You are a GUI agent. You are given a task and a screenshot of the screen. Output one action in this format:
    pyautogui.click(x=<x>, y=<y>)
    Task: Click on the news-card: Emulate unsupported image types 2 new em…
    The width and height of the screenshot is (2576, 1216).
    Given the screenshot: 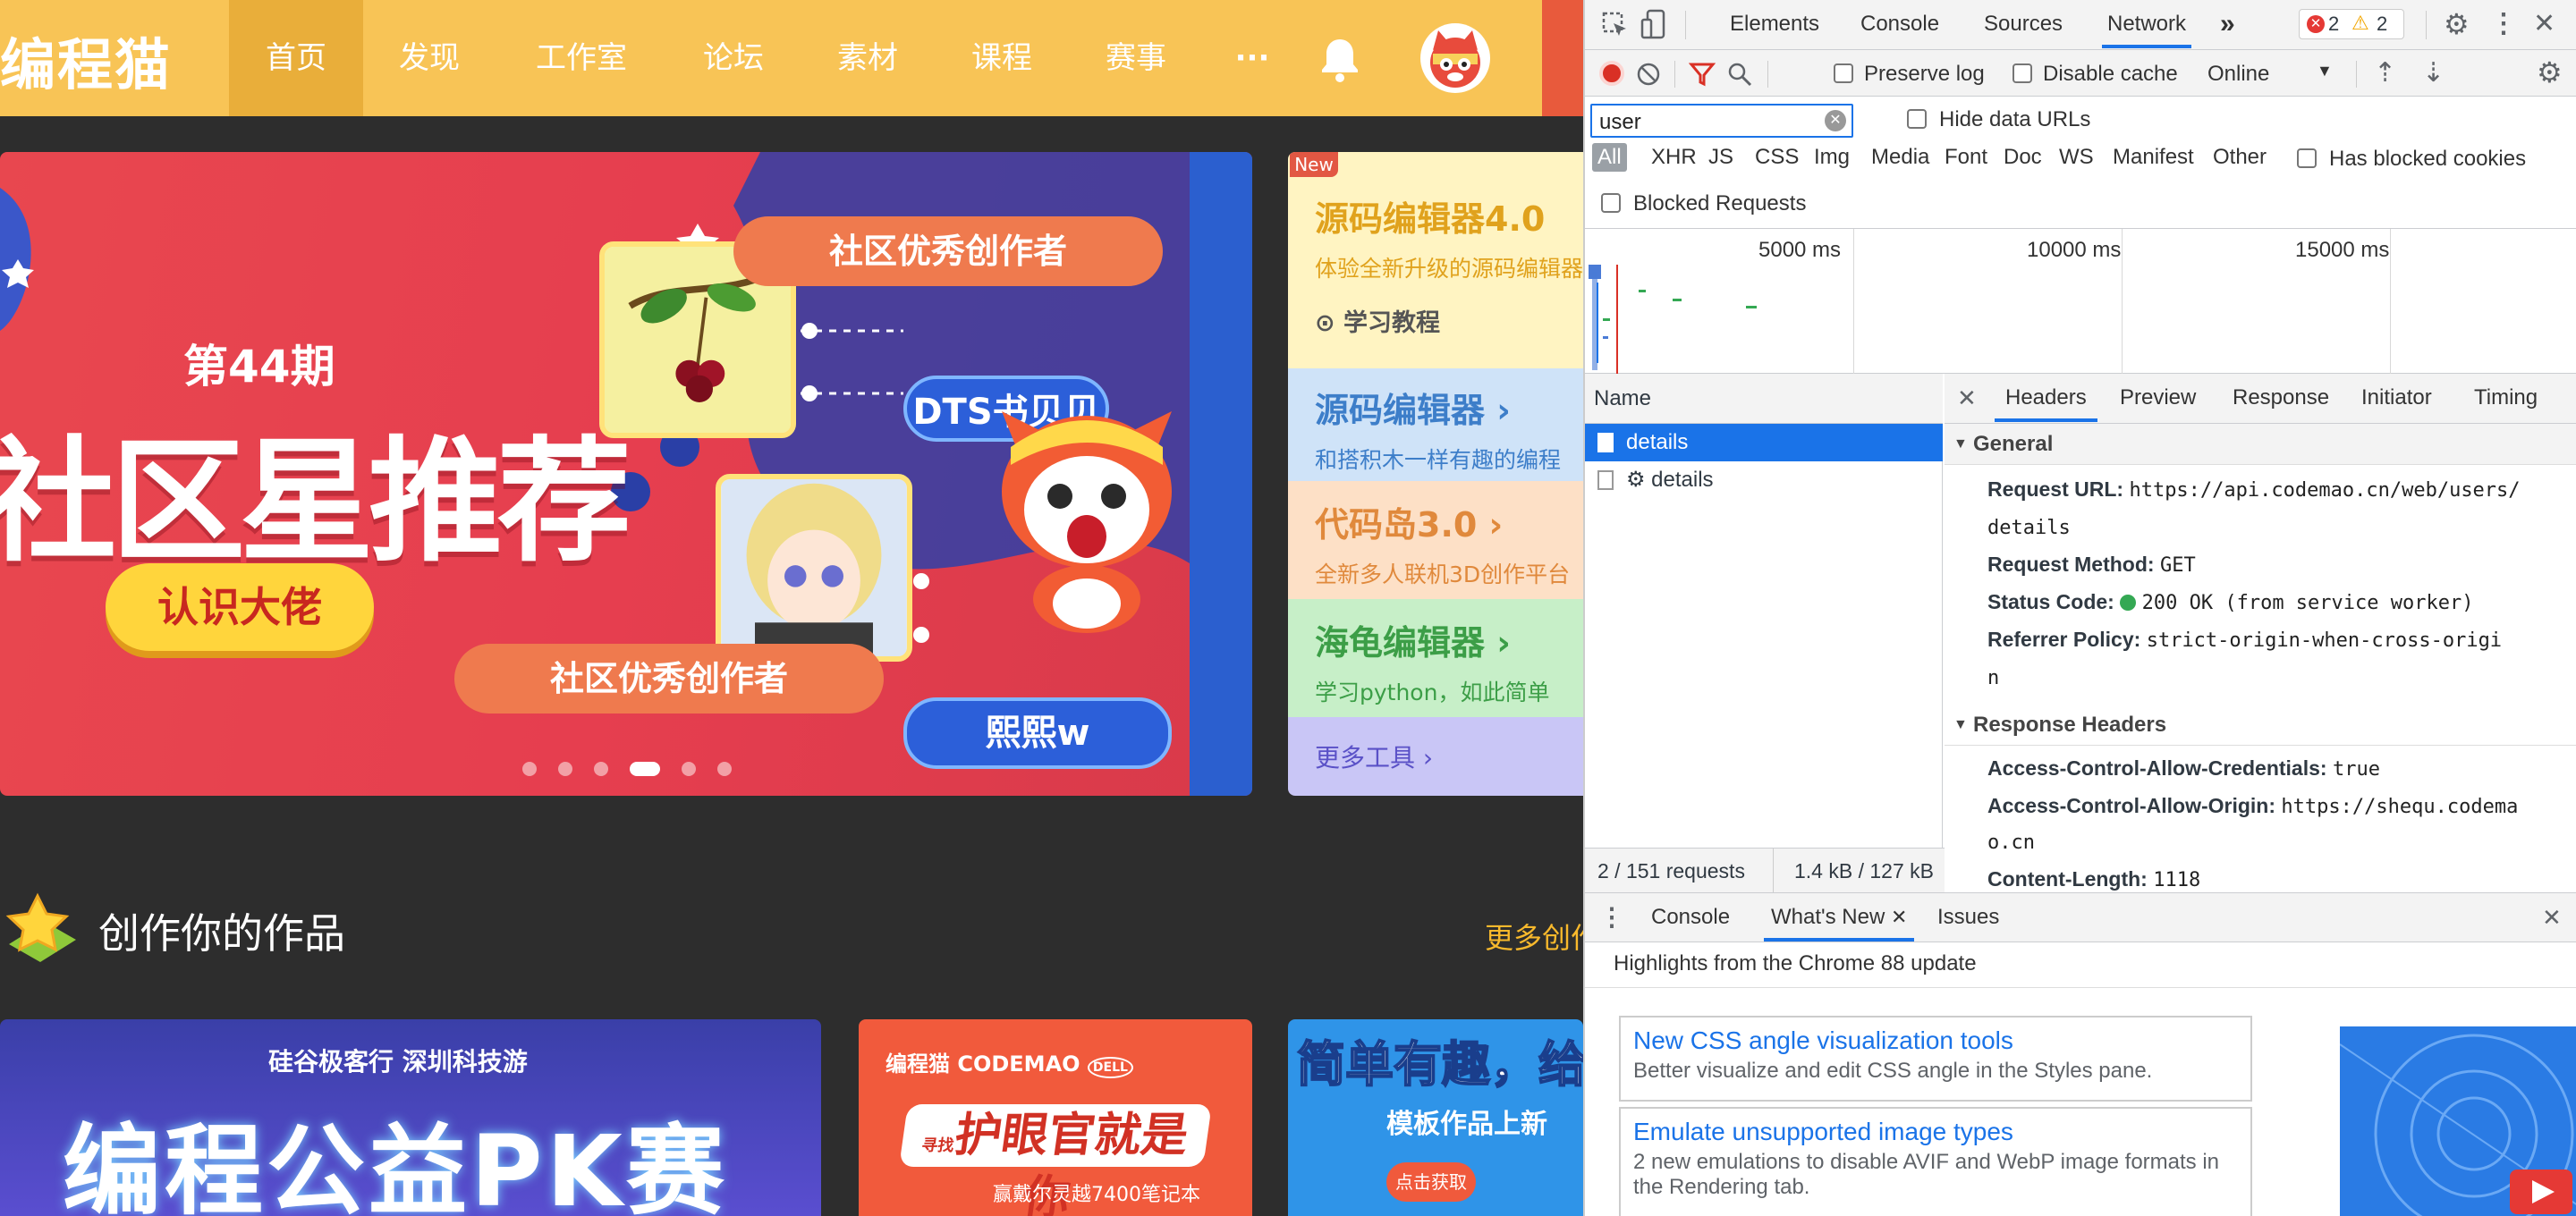 What is the action you would take?
    pyautogui.click(x=1935, y=1161)
    